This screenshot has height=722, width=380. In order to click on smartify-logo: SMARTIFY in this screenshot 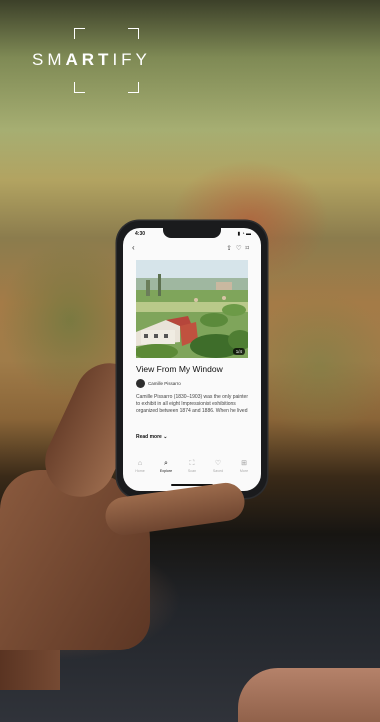, I will do `click(107, 60)`.